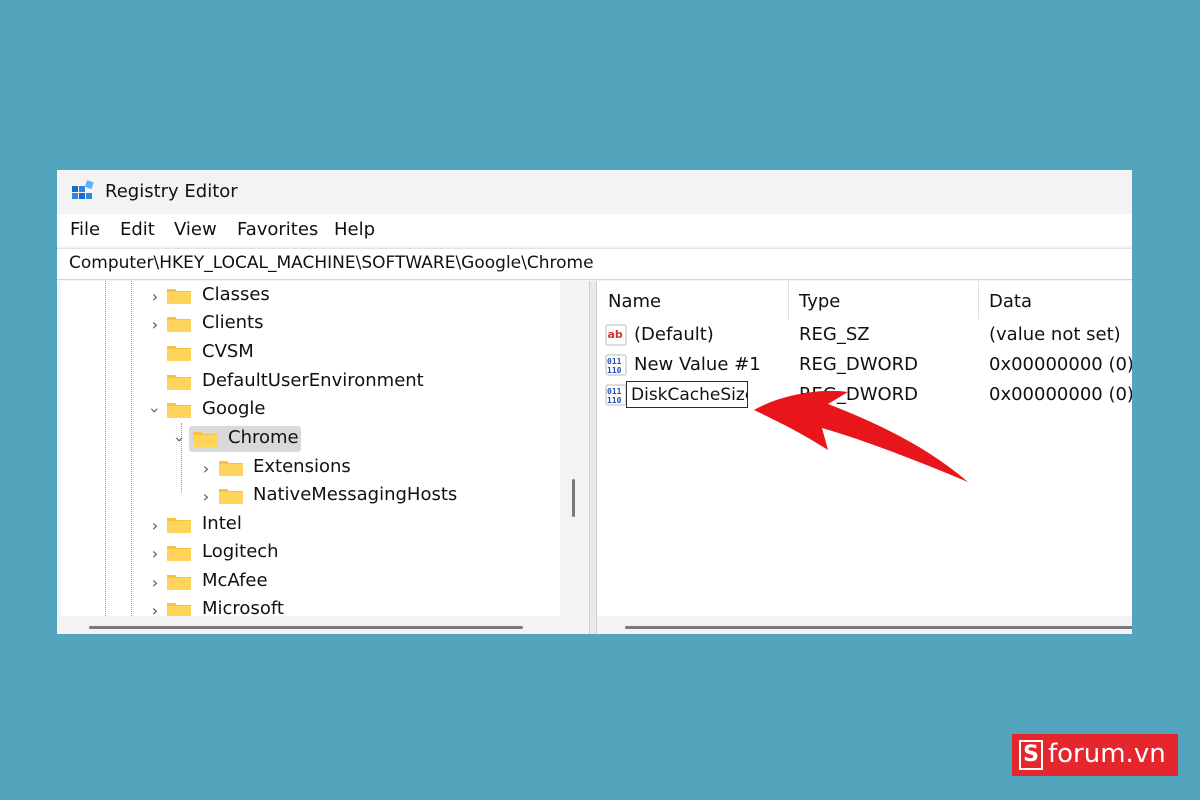 This screenshot has height=800, width=1200. Describe the element at coordinates (594, 191) in the screenshot. I see `title-bar: Registry Editor` at that location.